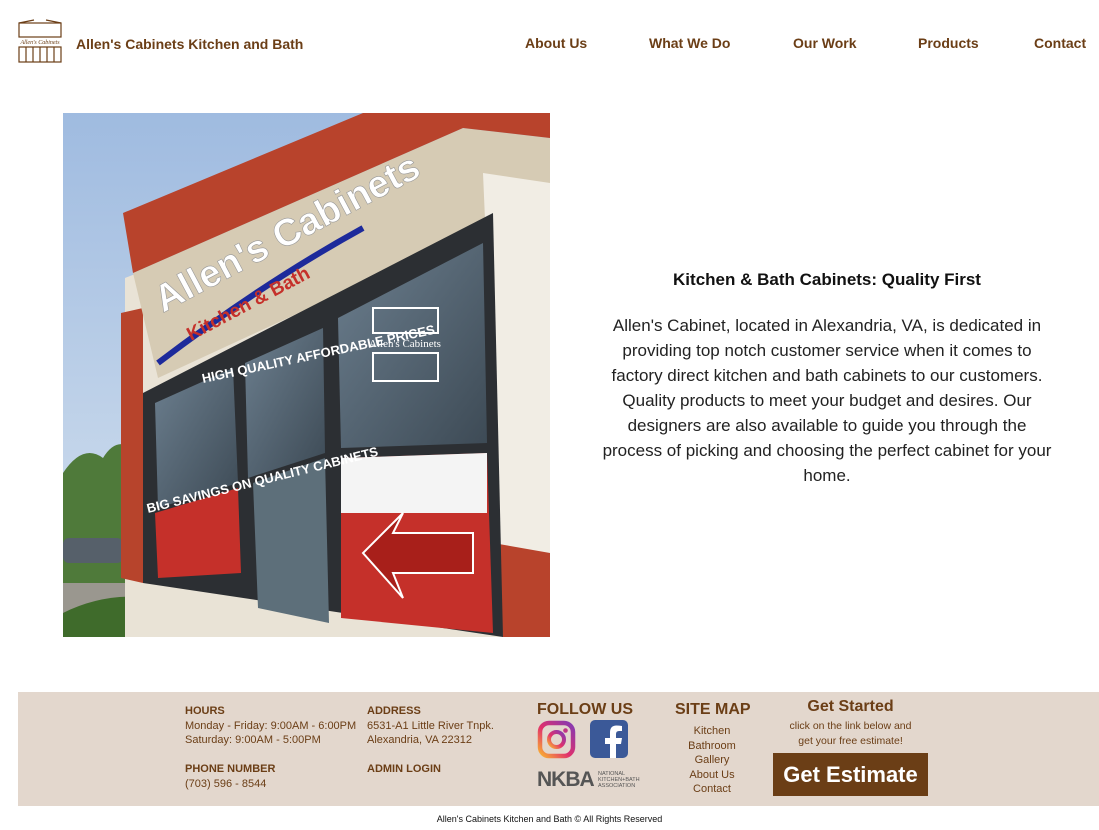  What do you see at coordinates (225, 784) in the screenshot?
I see `phone-number: (703) 596 - 8544` at bounding box center [225, 784].